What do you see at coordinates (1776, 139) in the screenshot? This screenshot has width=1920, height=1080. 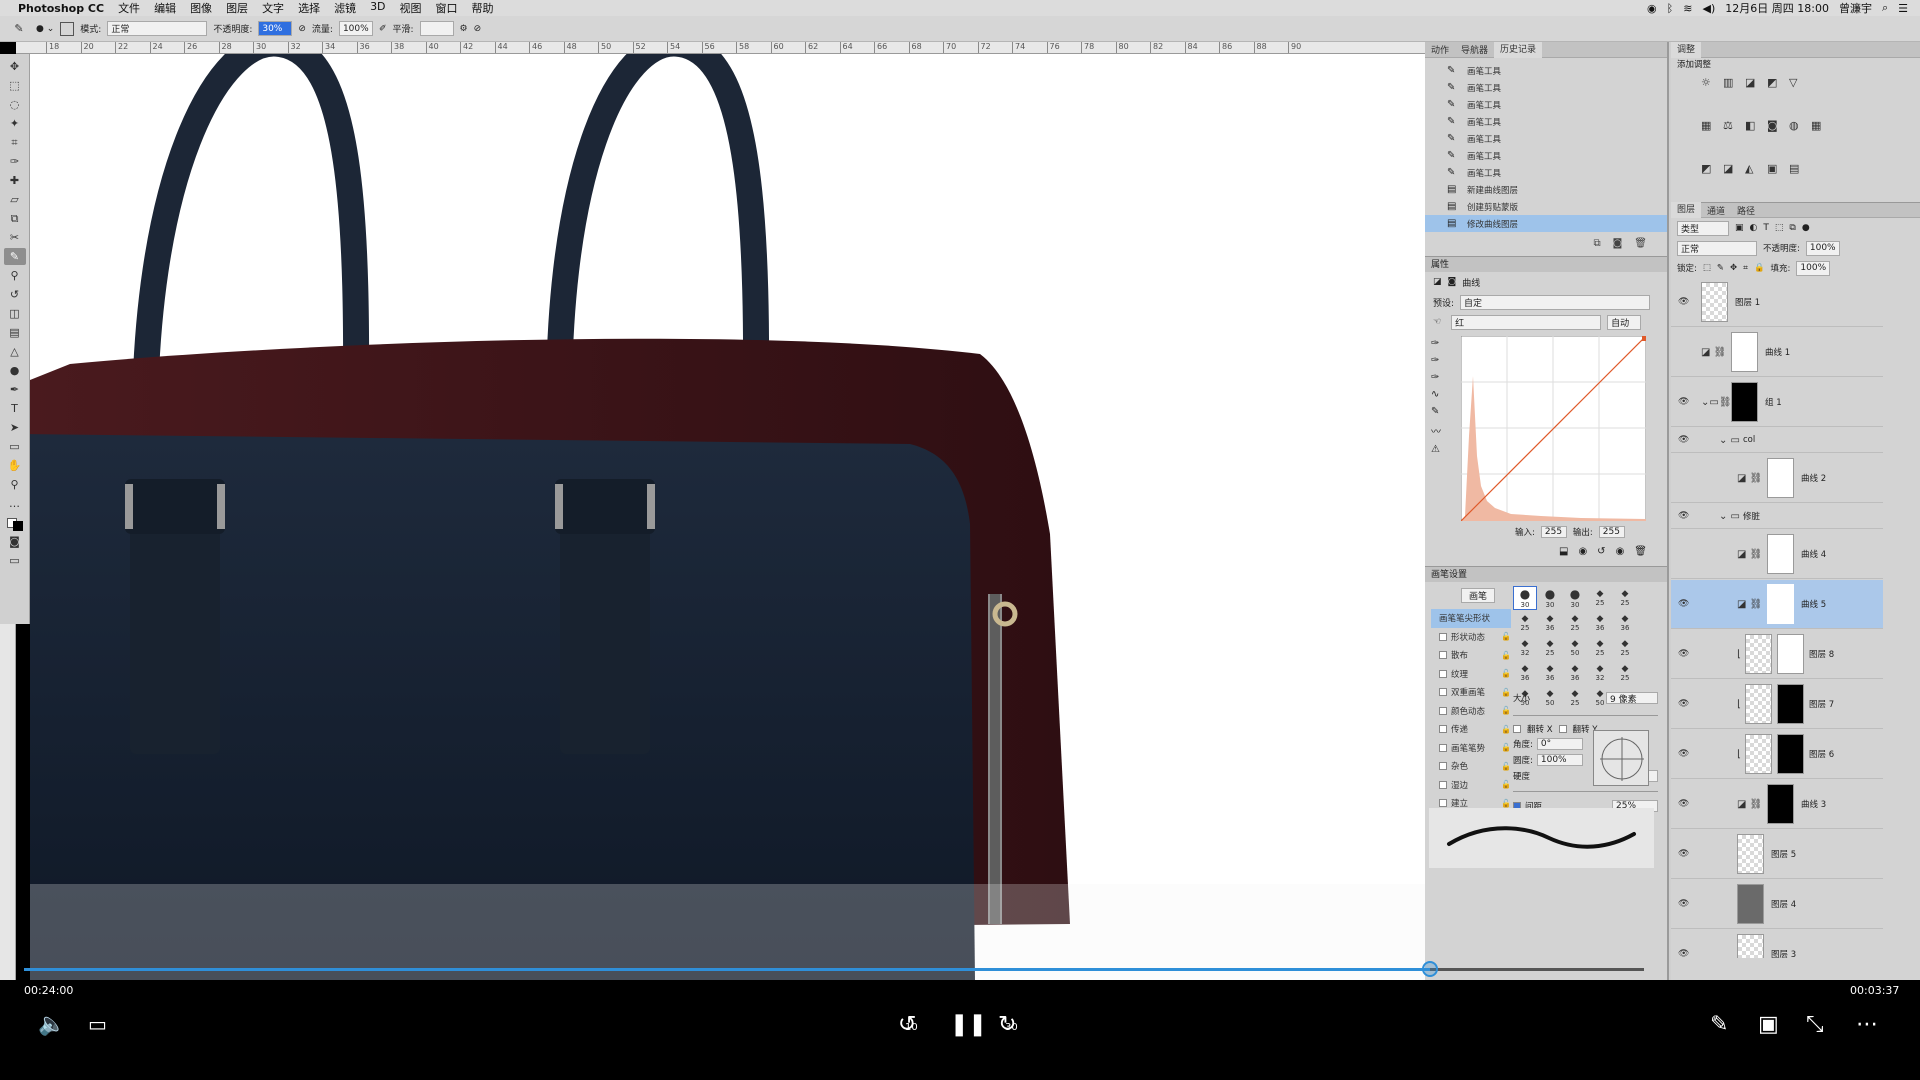 I see `photo-filter-icon: ◙` at bounding box center [1776, 139].